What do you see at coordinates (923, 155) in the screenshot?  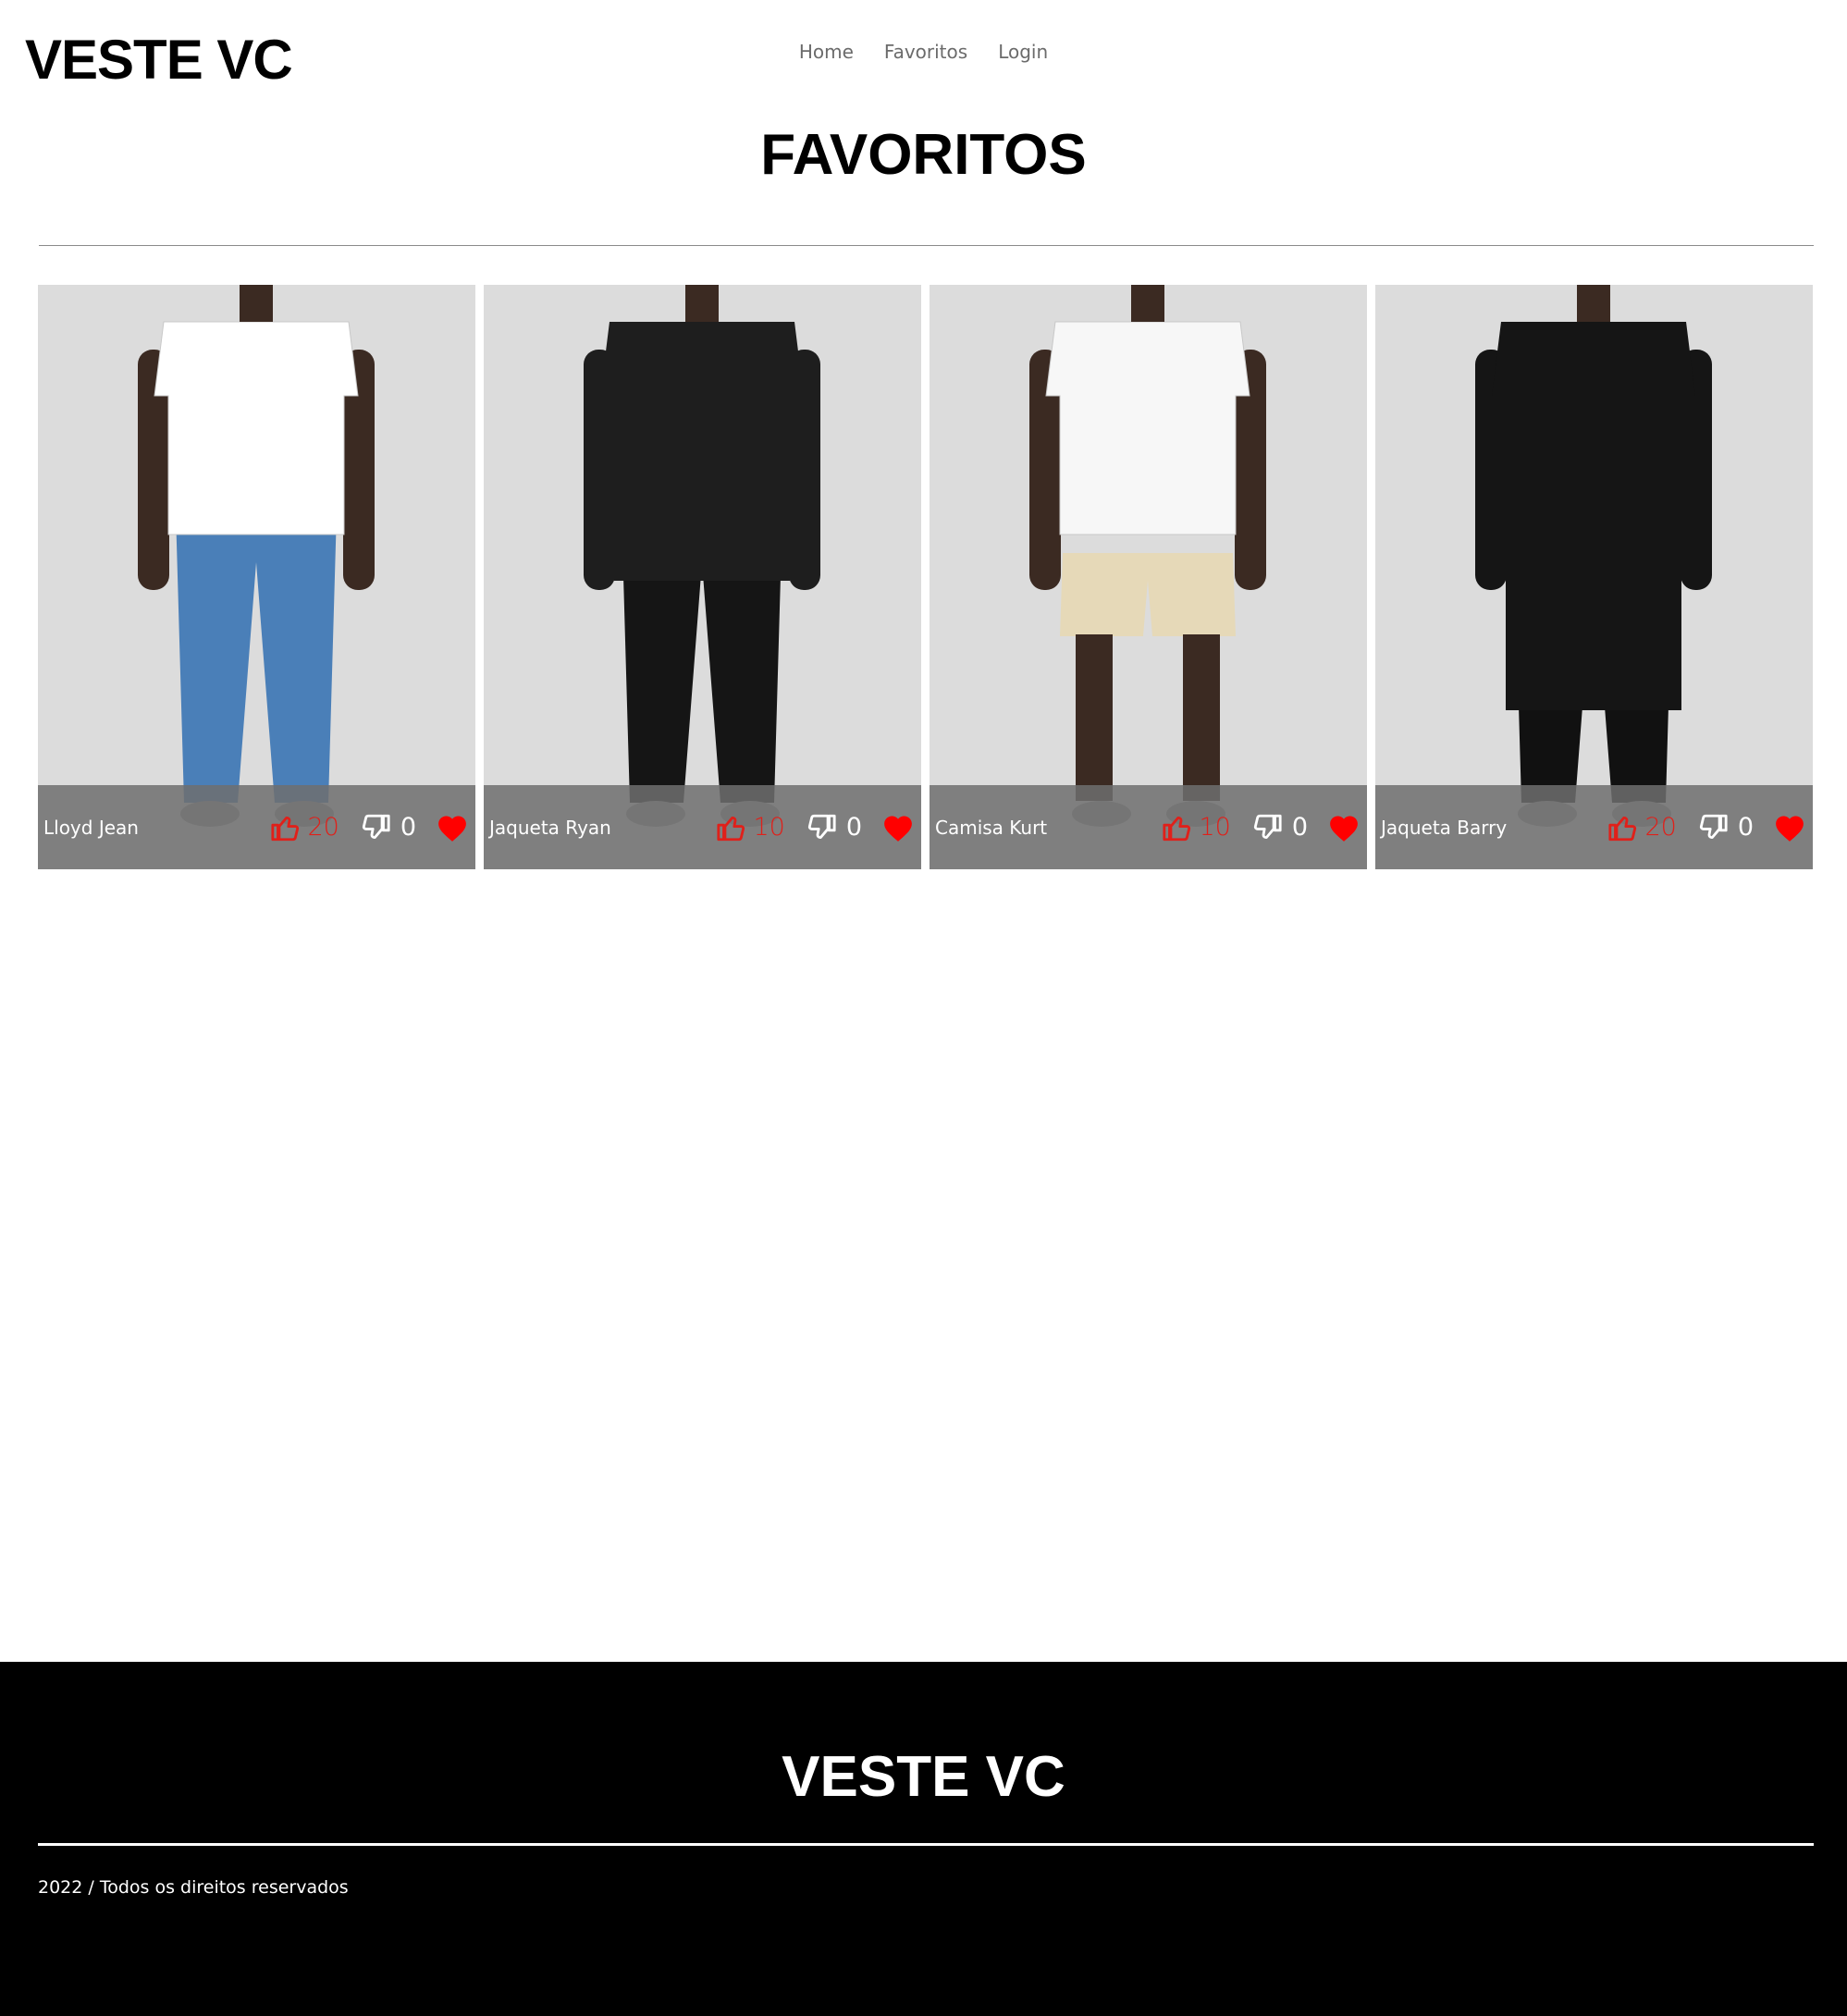 I see `page-title: FAVORITOS` at bounding box center [923, 155].